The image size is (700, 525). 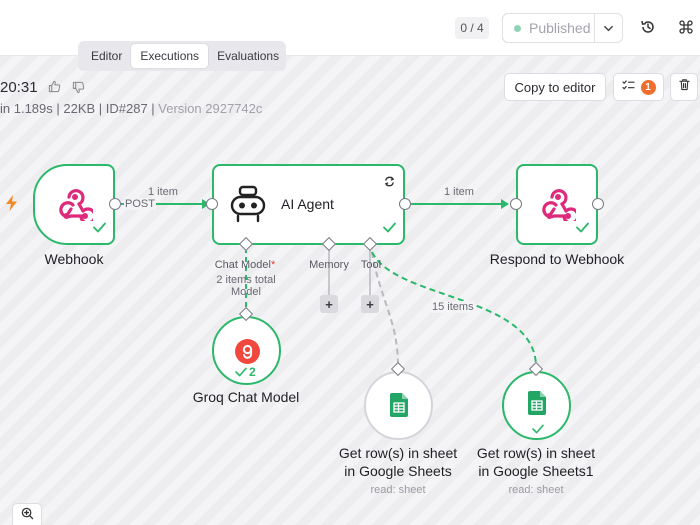 I want to click on sheets2-label-line1: Get row(s) in sheet, so click(x=536, y=453).